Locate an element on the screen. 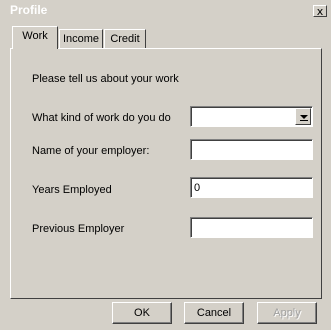 The height and width of the screenshot is (330, 331). intro-text: Please tell us about your work is located at coordinates (105, 79).